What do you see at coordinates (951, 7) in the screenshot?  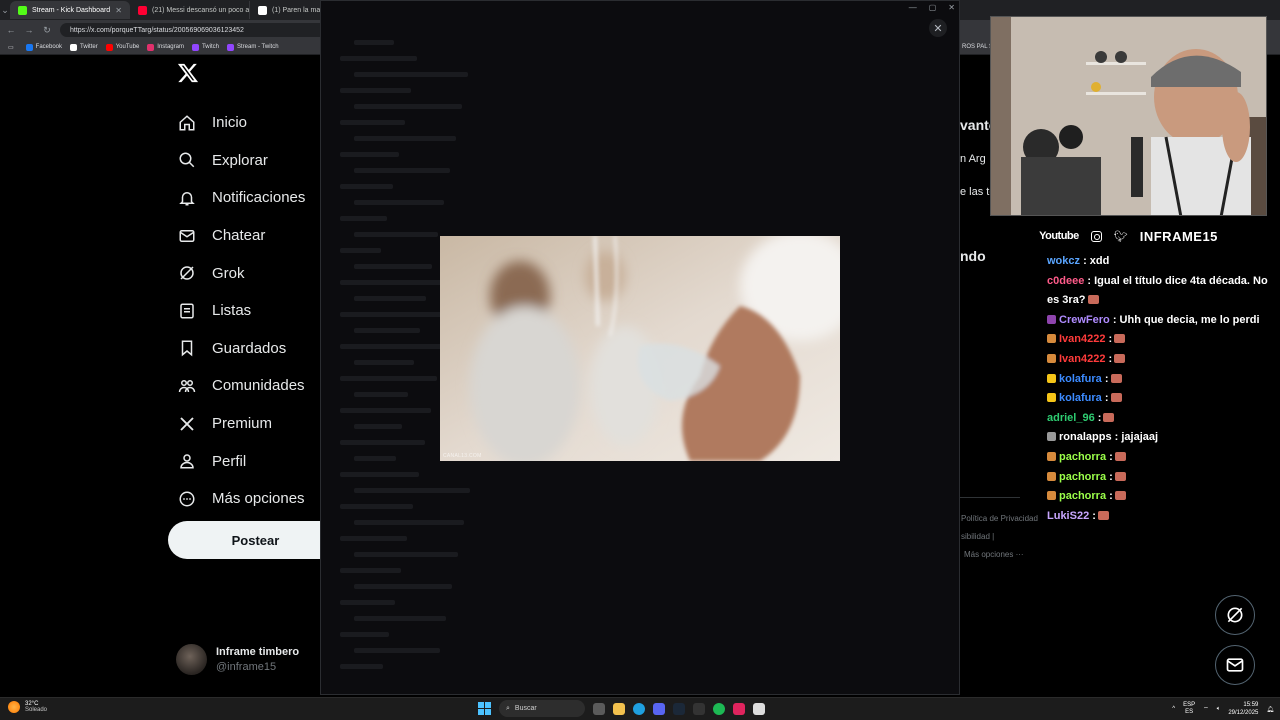 I see `close-window-icon: ✕` at bounding box center [951, 7].